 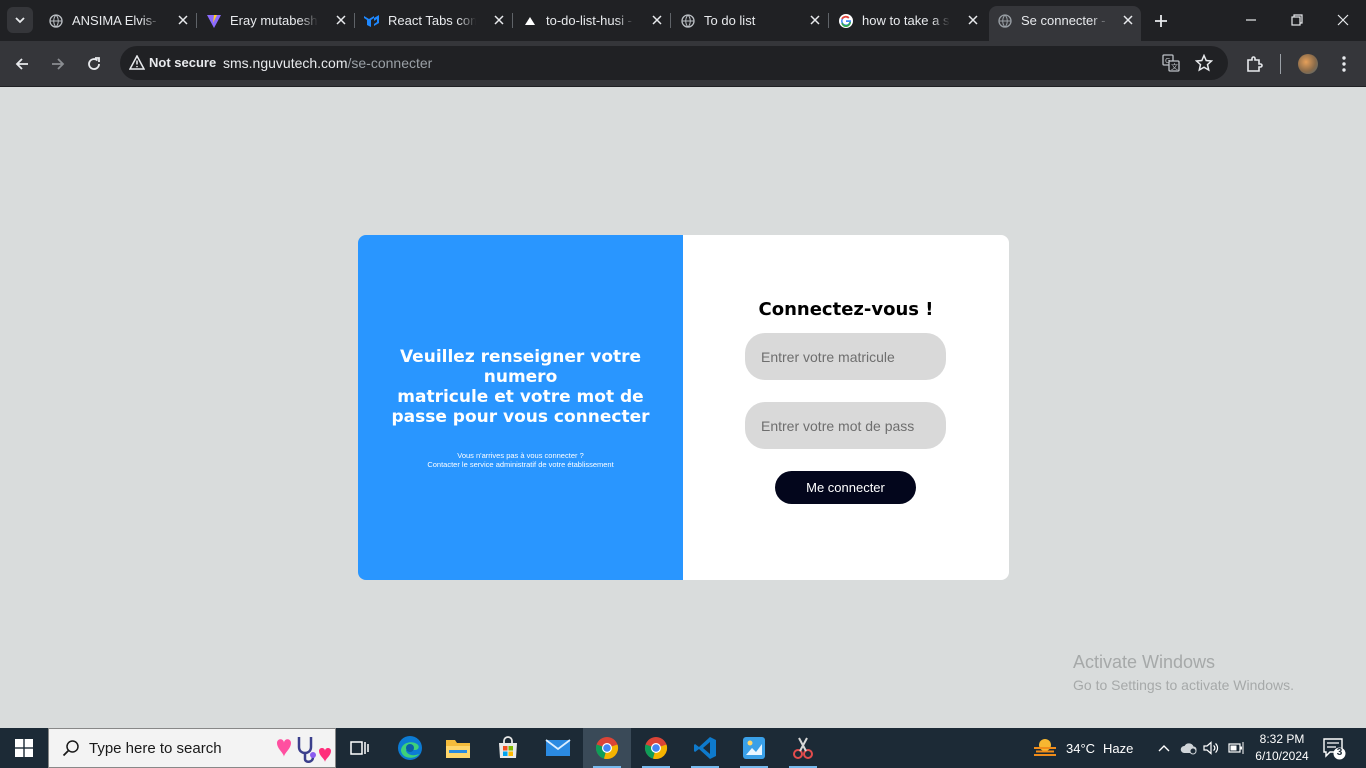 What do you see at coordinates (558, 748) in the screenshot?
I see `taskbar-mail` at bounding box center [558, 748].